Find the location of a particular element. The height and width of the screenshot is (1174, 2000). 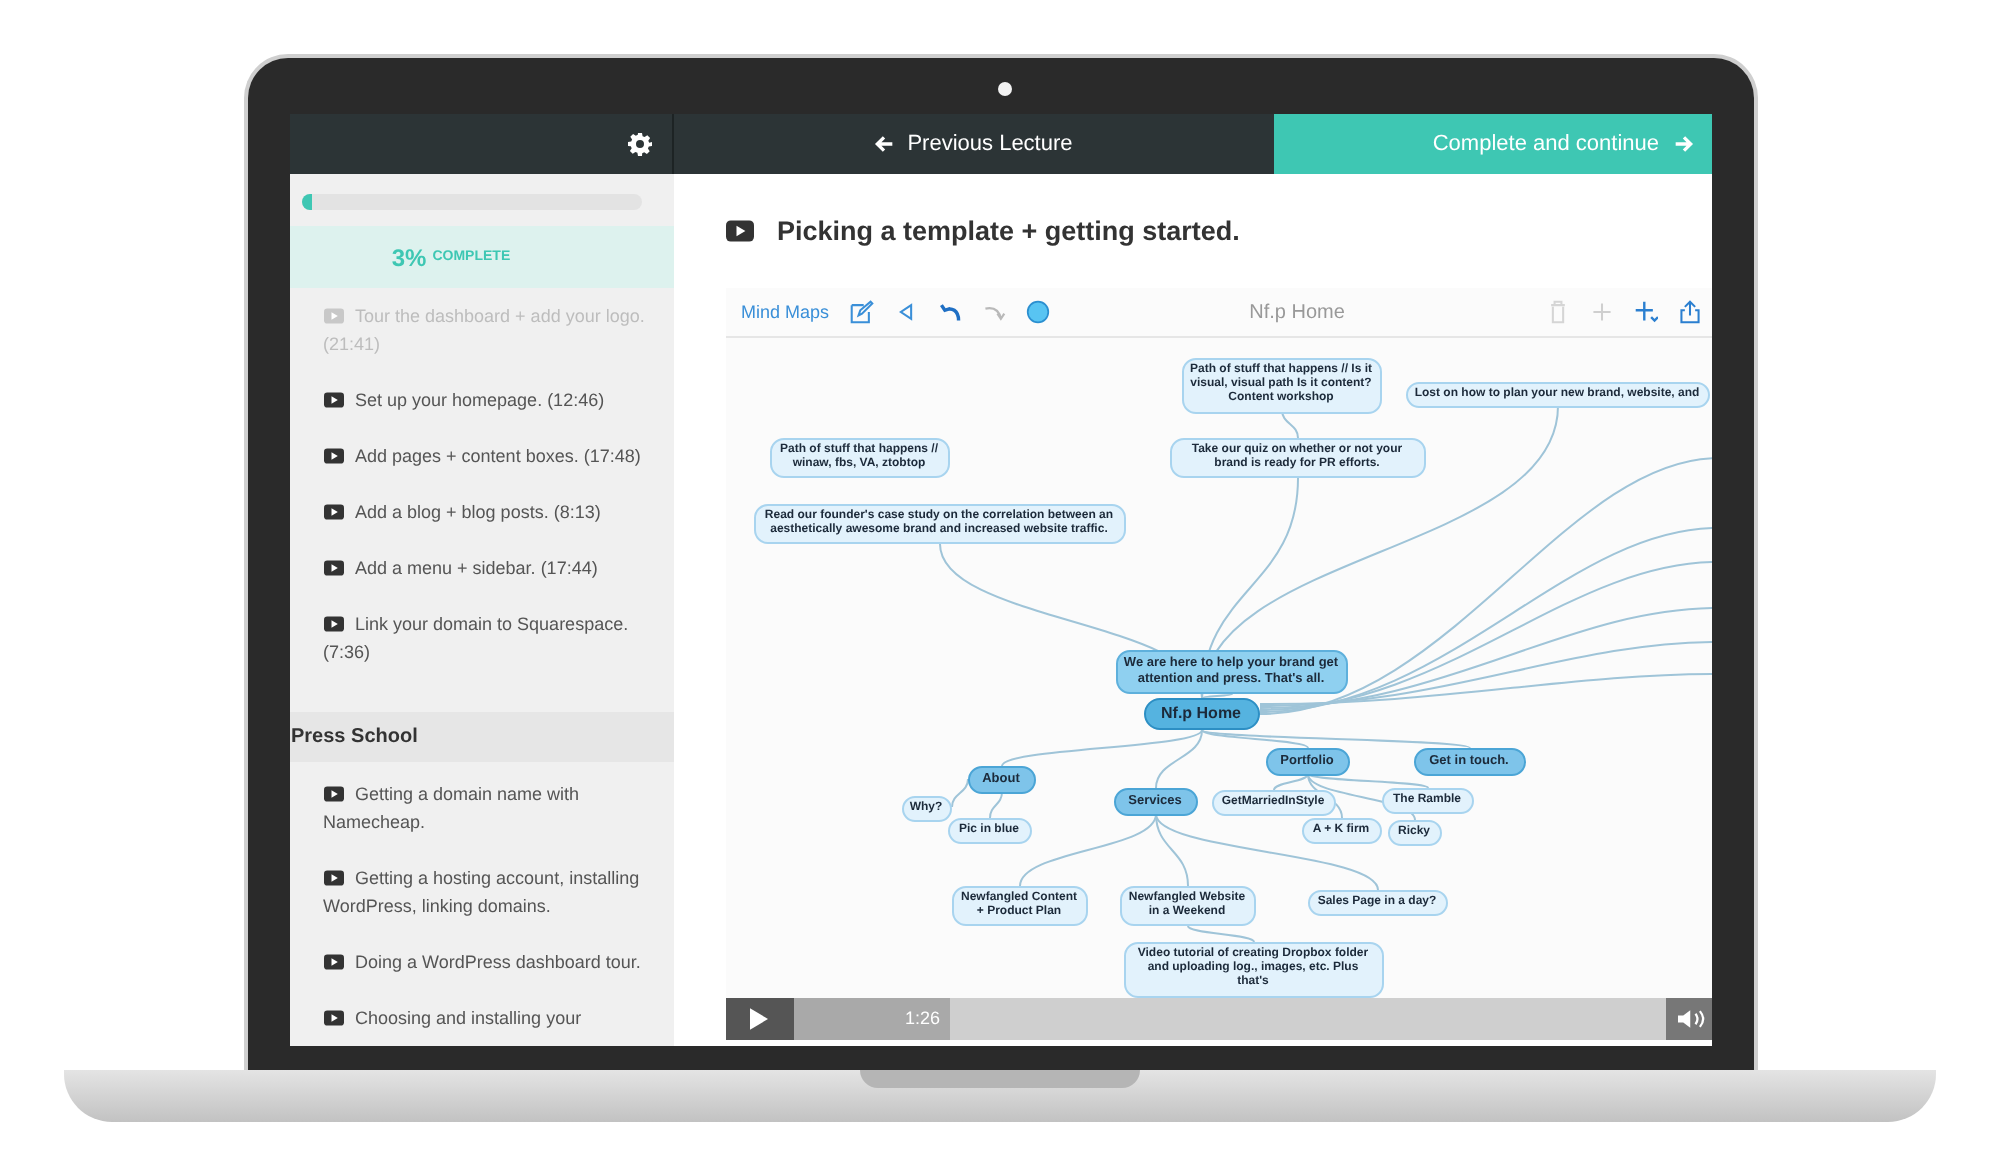

play-button is located at coordinates (759, 1019).